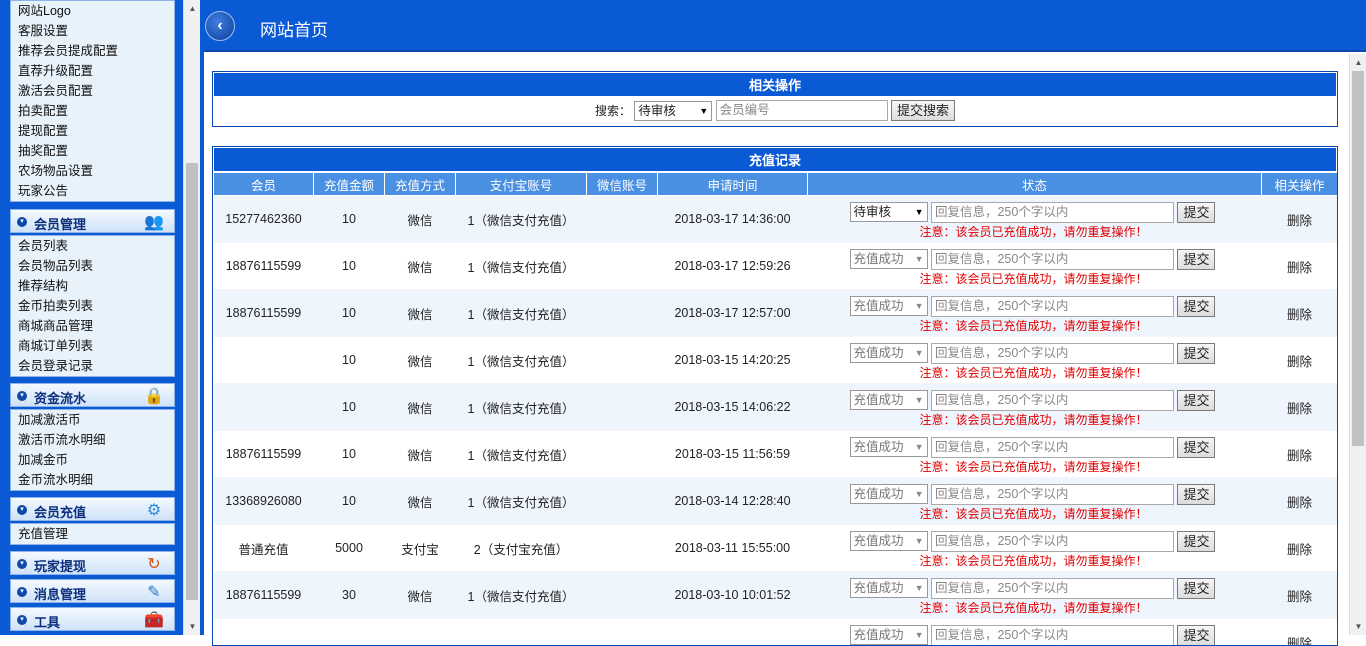  What do you see at coordinates (92, 286) in the screenshot?
I see `sidebar-item: 推荐结构` at bounding box center [92, 286].